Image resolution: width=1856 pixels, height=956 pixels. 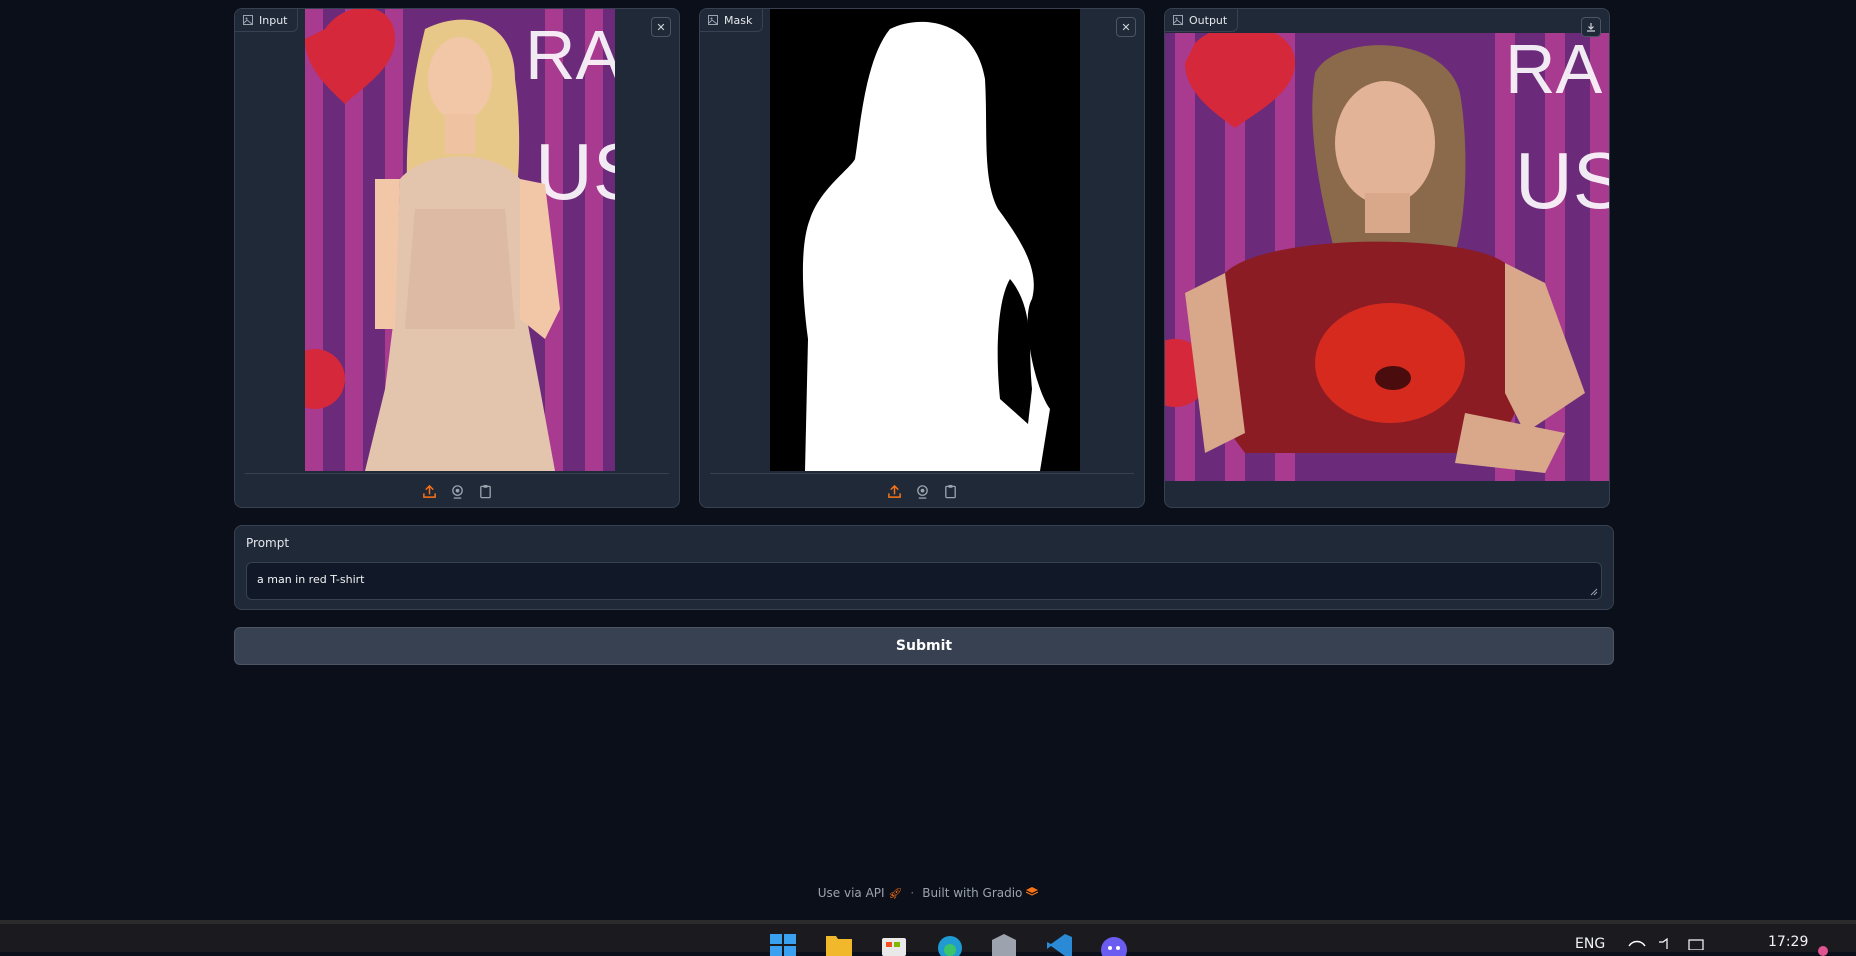 I want to click on built-with-gradio-link: Built with Gradio, so click(x=980, y=893).